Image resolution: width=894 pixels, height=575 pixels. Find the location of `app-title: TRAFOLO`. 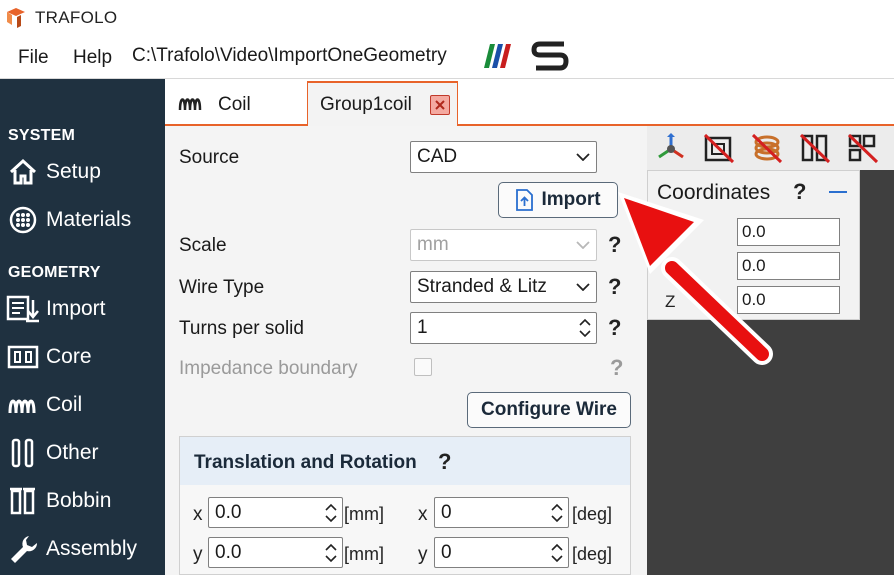

app-title: TRAFOLO is located at coordinates (76, 17).